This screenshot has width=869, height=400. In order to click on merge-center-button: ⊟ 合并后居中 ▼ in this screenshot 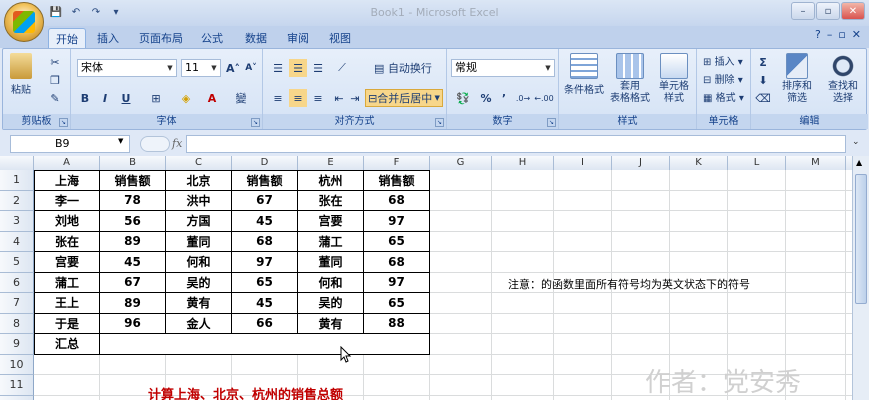, I will do `click(404, 98)`.